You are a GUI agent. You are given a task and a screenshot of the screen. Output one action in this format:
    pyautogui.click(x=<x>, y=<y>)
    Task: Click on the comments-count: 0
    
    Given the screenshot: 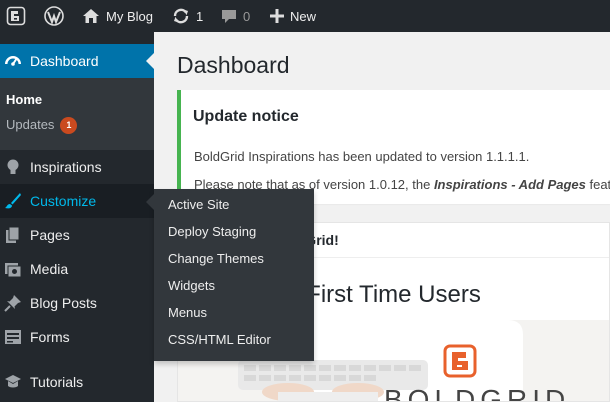 What is the action you would take?
    pyautogui.click(x=247, y=16)
    